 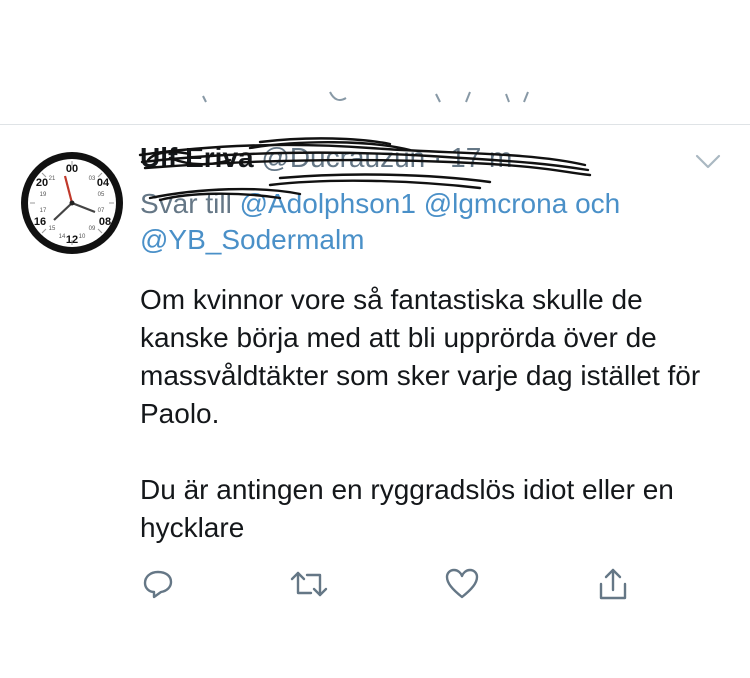 I want to click on svg-text: 21, so click(x=52, y=179).